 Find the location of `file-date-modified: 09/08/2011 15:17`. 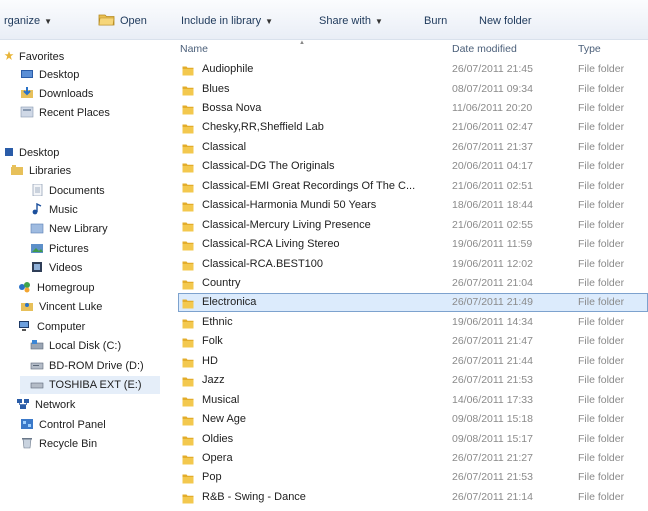

file-date-modified: 09/08/2011 15:17 is located at coordinates (492, 438).